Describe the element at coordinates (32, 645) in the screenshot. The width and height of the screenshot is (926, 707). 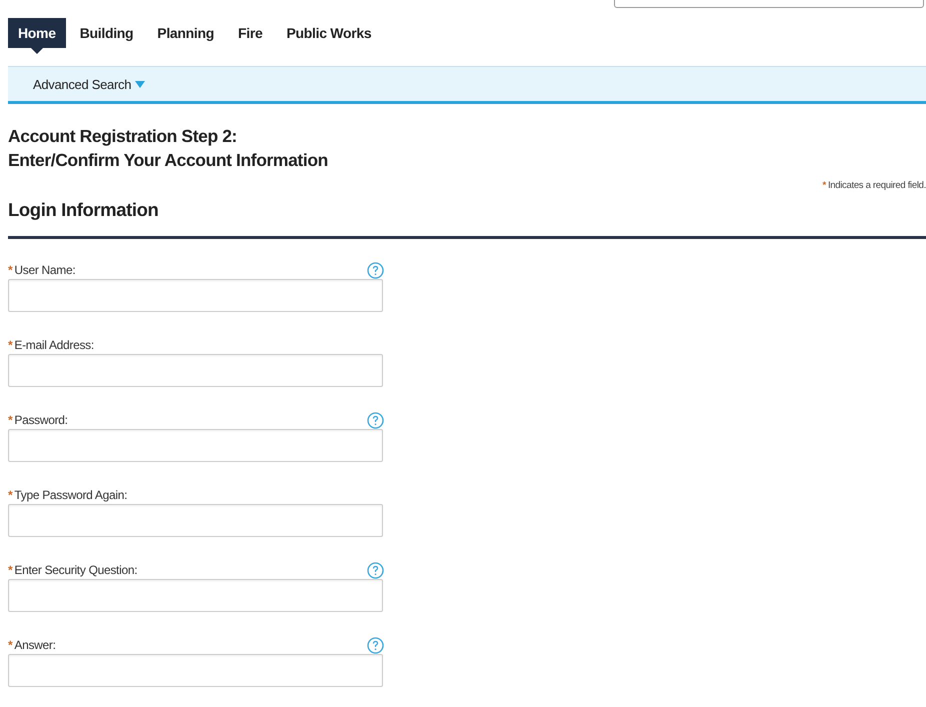
I see `field-label: * Answer:` at that location.